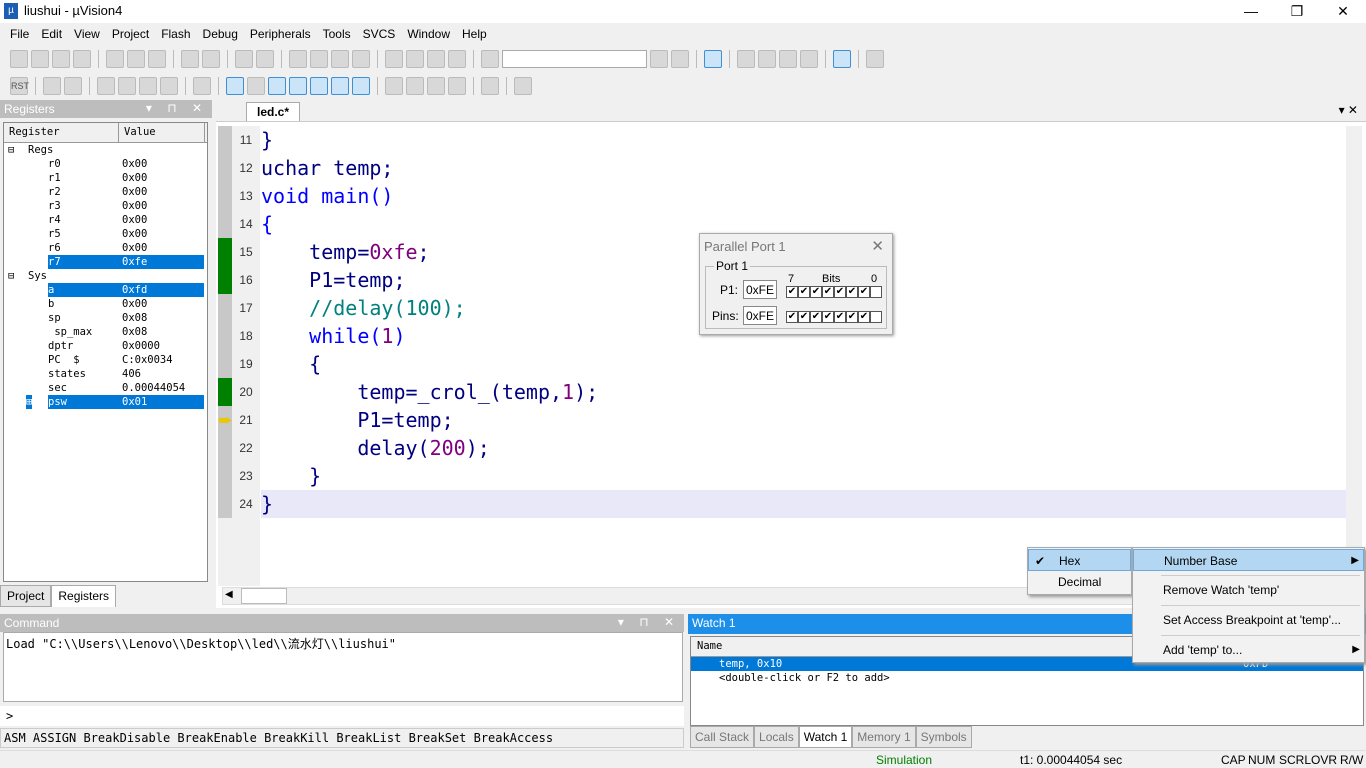 The width and height of the screenshot is (1366, 768). Describe the element at coordinates (175, 34) in the screenshot. I see `menu-flash: Flash` at that location.